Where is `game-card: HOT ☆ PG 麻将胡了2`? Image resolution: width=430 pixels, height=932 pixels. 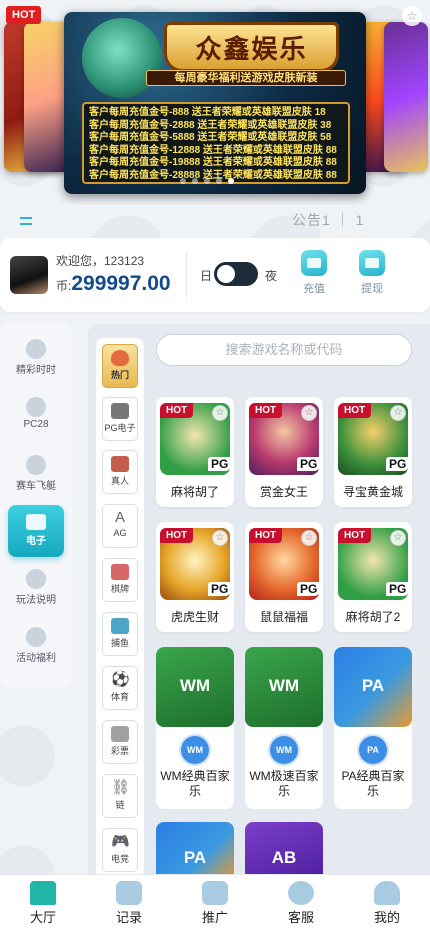
game-card: HOT ☆ PG 麻将胡了2 is located at coordinates (373, 577).